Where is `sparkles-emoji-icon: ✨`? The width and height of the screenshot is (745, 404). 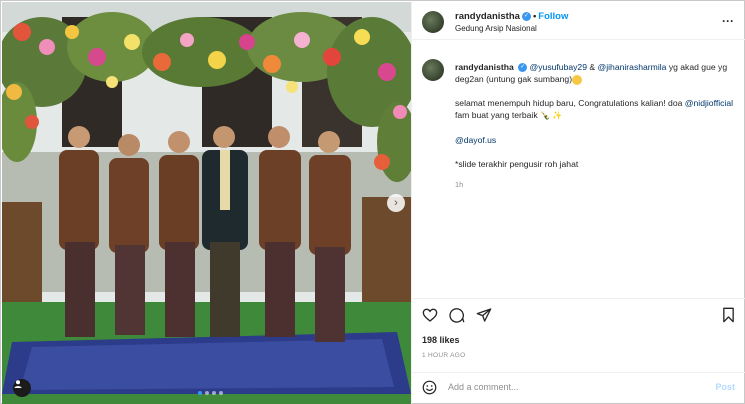
sparkles-emoji-icon: ✨ is located at coordinates (557, 115).